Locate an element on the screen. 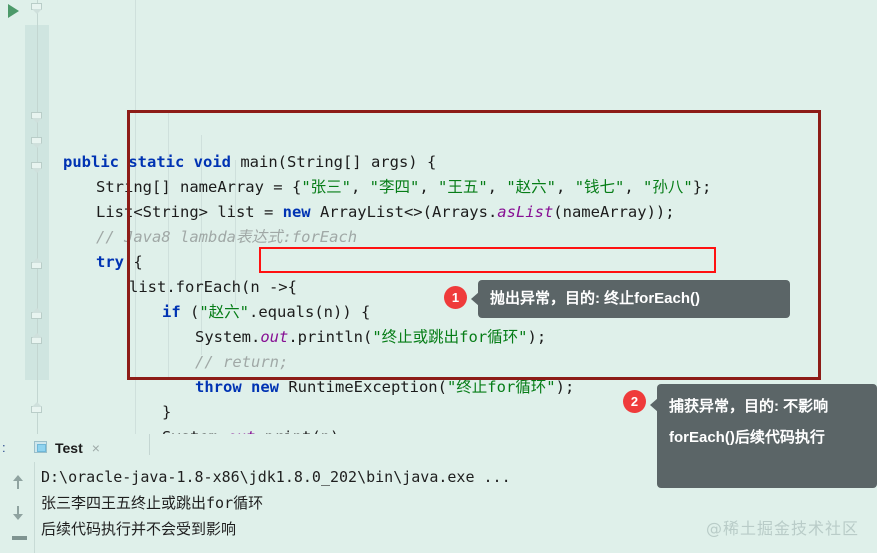  run-triangle-icon is located at coordinates (13, 11).